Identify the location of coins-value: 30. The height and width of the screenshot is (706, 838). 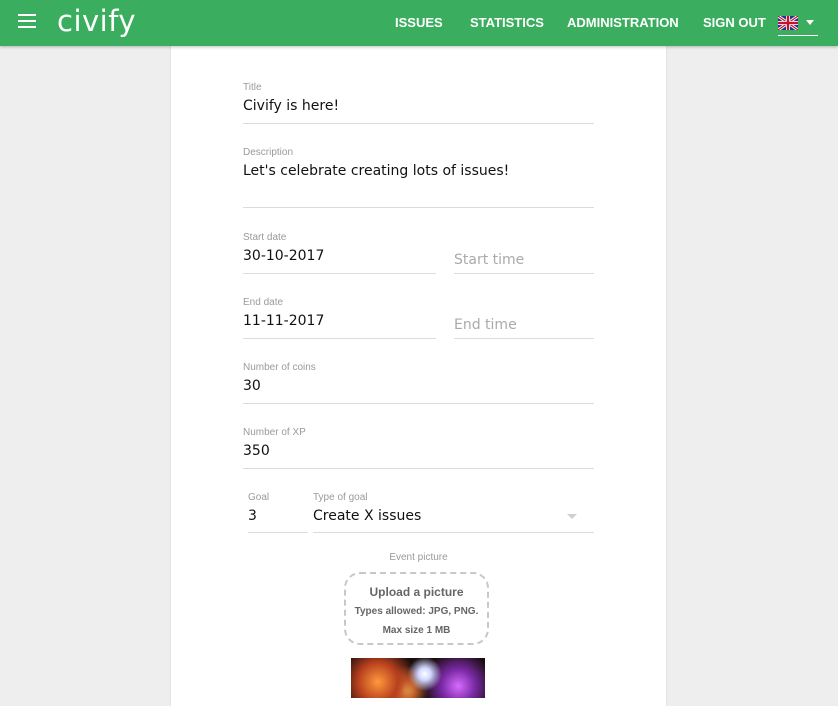
(252, 386).